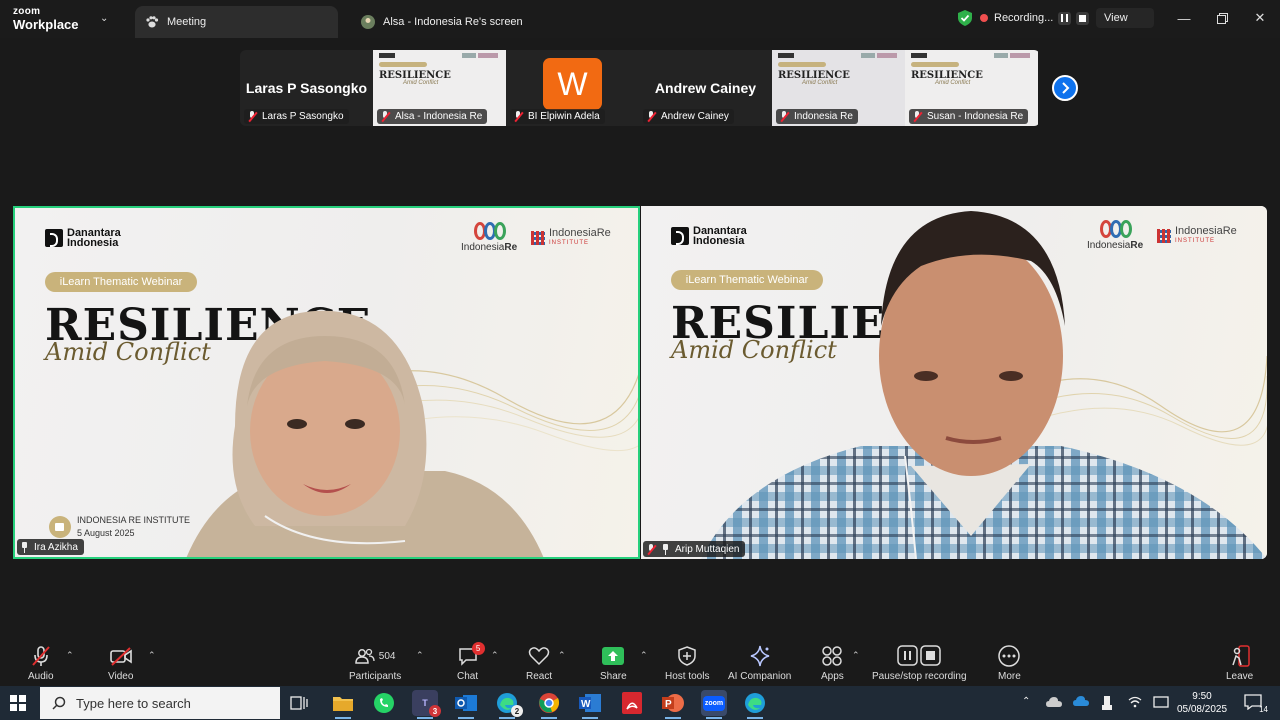 The height and width of the screenshot is (720, 1280). I want to click on apps-button: Apps, so click(832, 663).